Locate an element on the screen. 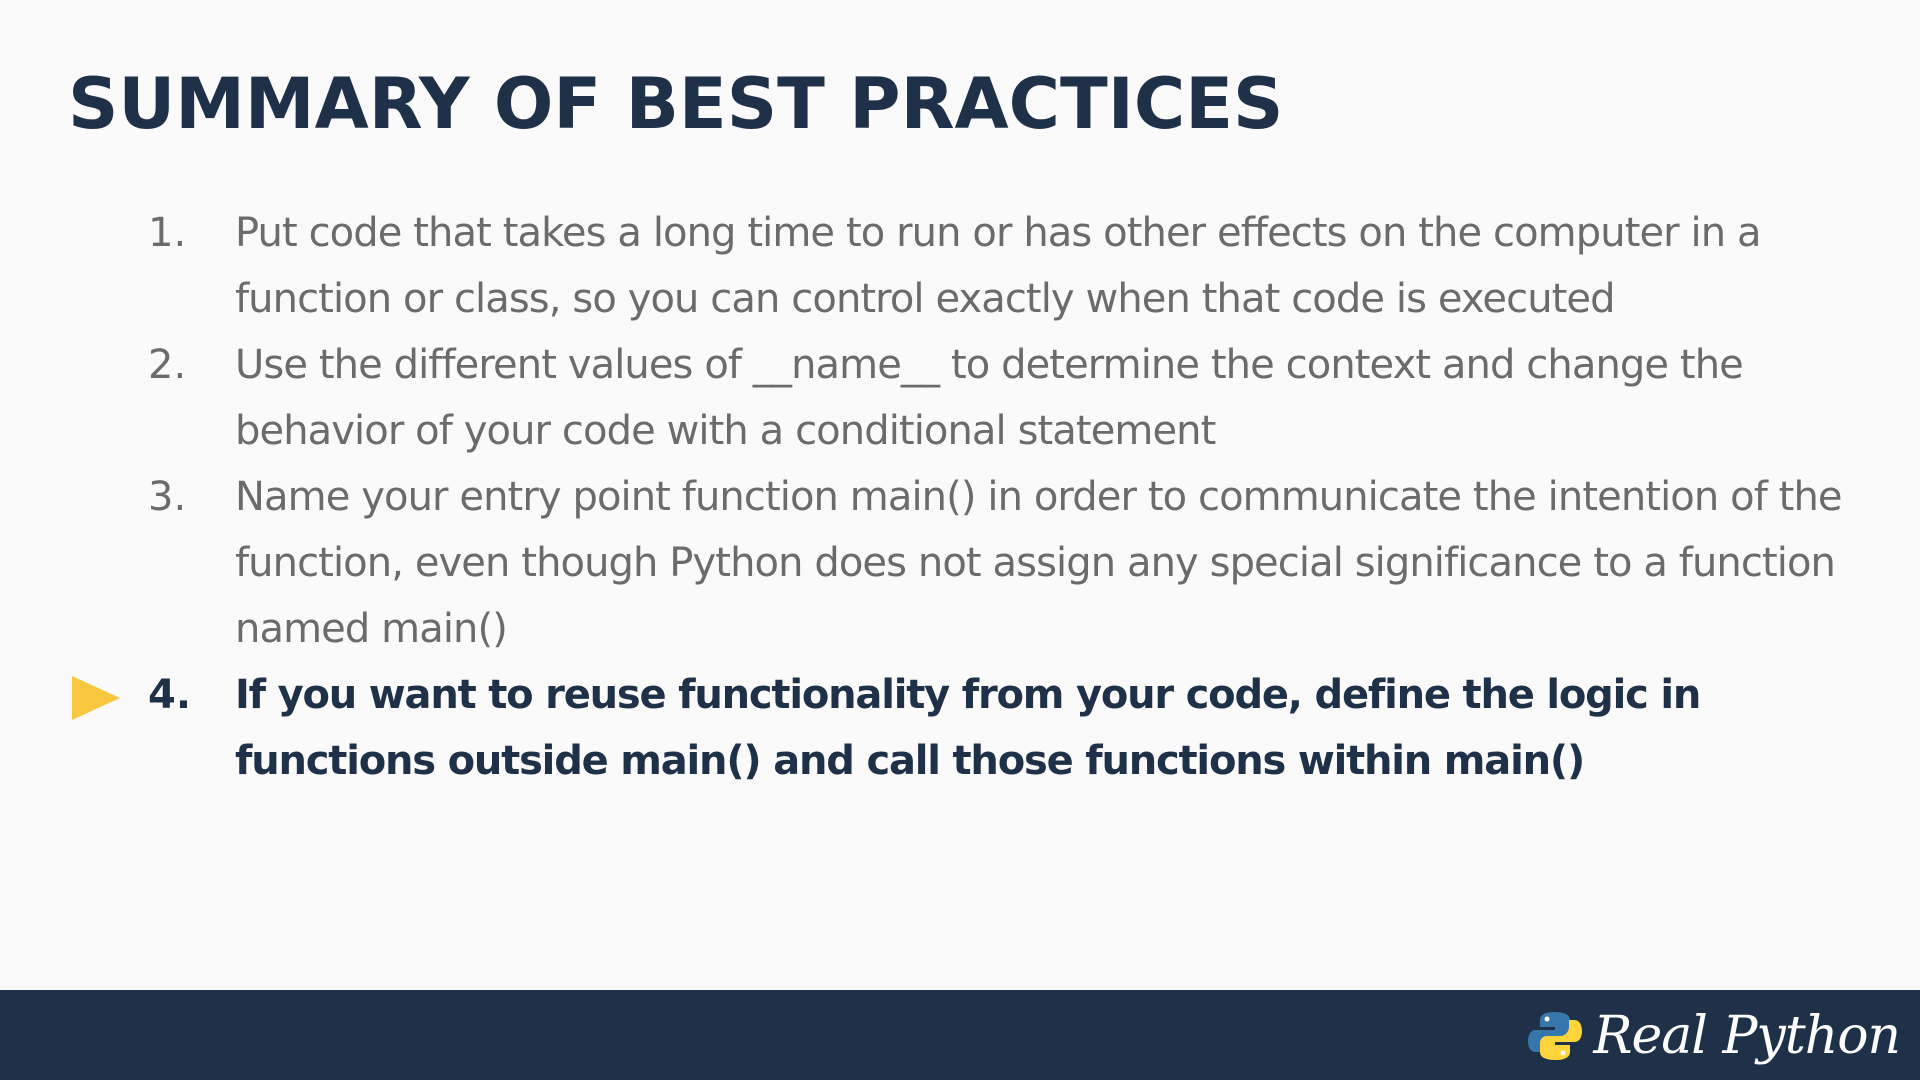 The width and height of the screenshot is (1920, 1080). footer-bar: Real Python is located at coordinates (960, 1035).